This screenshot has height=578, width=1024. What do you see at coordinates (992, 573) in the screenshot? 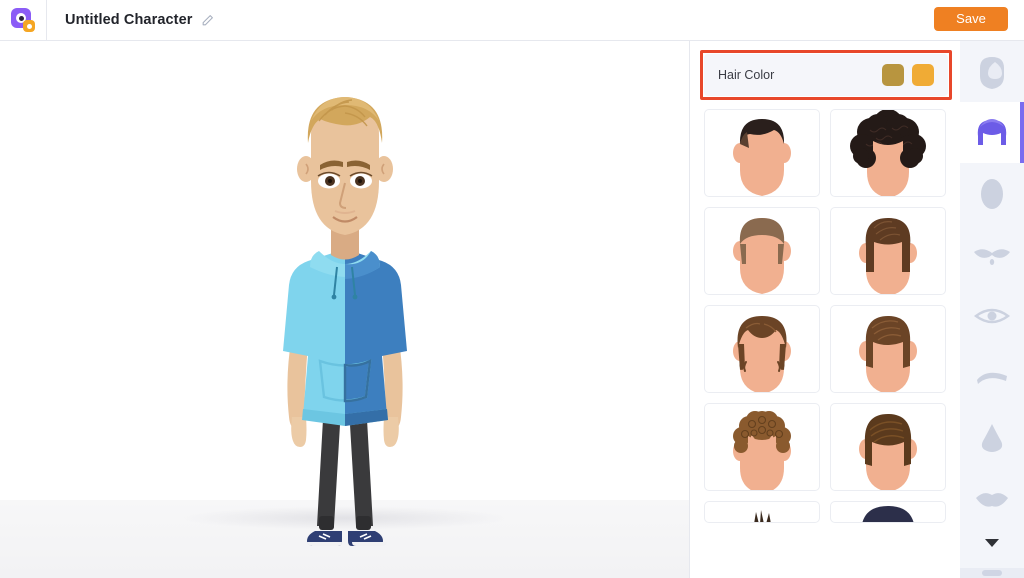
I see `rail-scrollbar` at bounding box center [992, 573].